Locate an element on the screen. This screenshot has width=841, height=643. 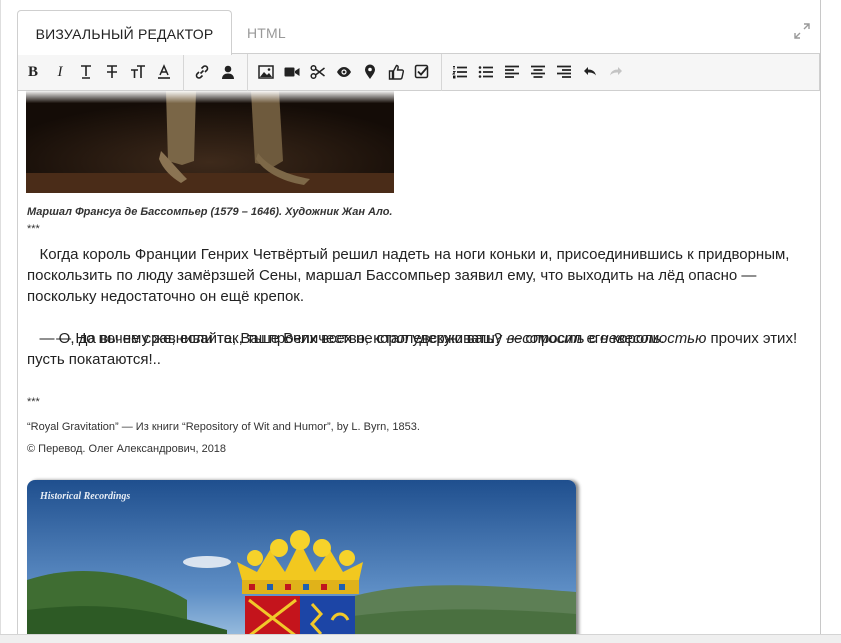
italic-label: I is located at coordinates (60, 71).